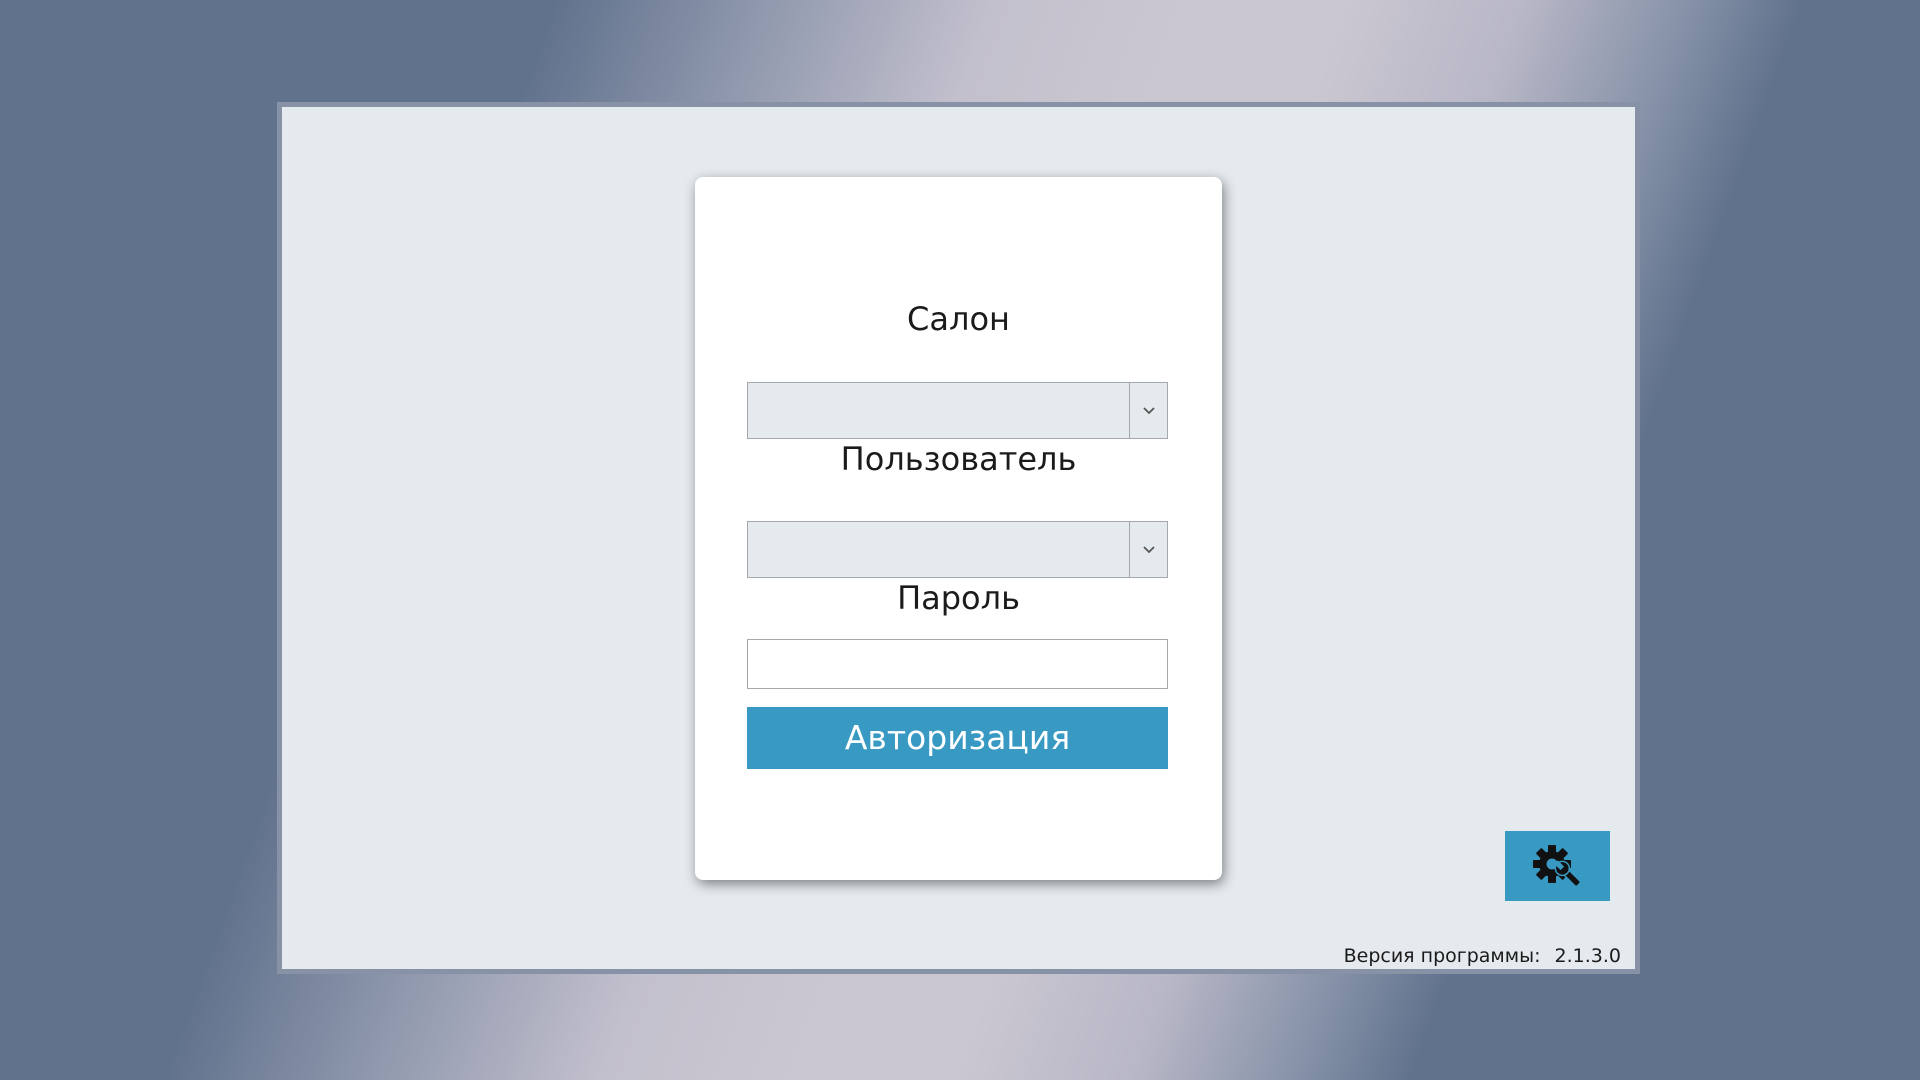  What do you see at coordinates (958, 598) in the screenshot?
I see `password-label: Пароль` at bounding box center [958, 598].